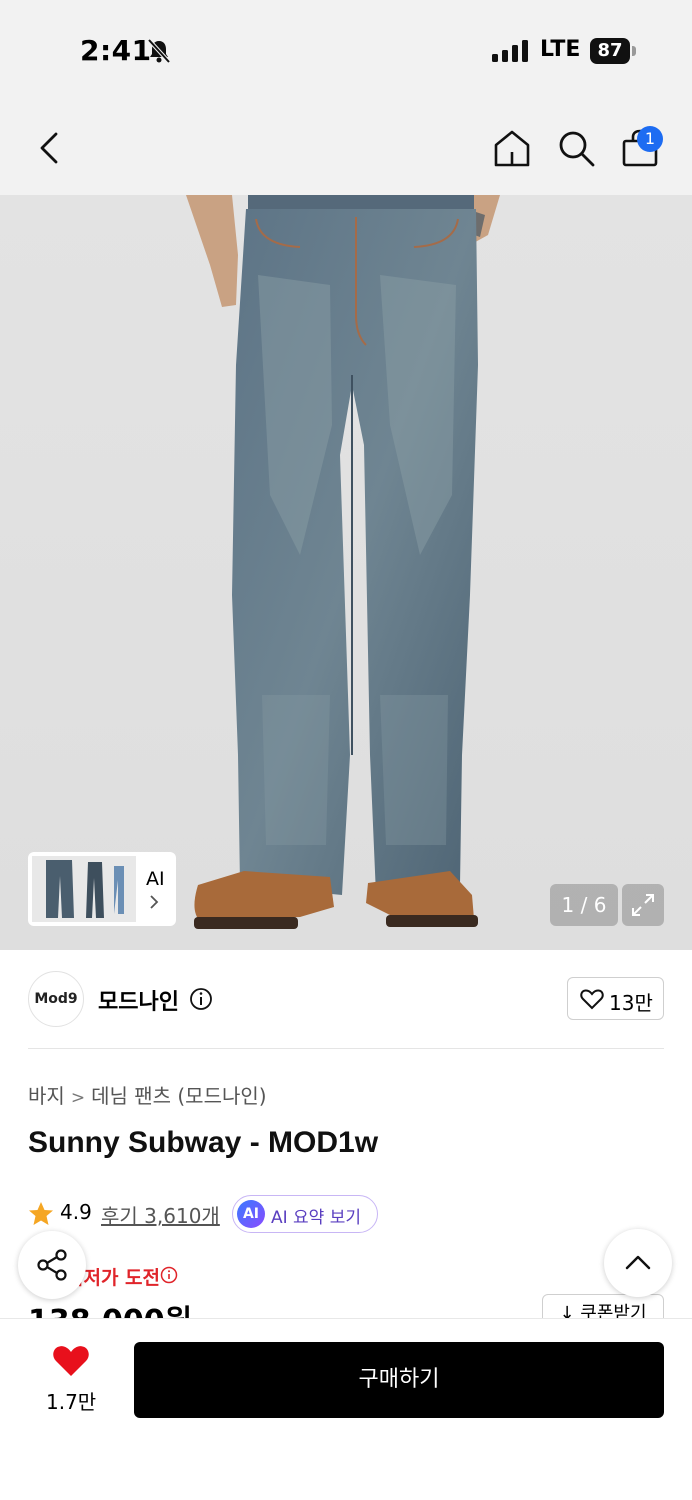 The width and height of the screenshot is (692, 1500). I want to click on review-count-link: 후기 3,610개, so click(160, 1214).